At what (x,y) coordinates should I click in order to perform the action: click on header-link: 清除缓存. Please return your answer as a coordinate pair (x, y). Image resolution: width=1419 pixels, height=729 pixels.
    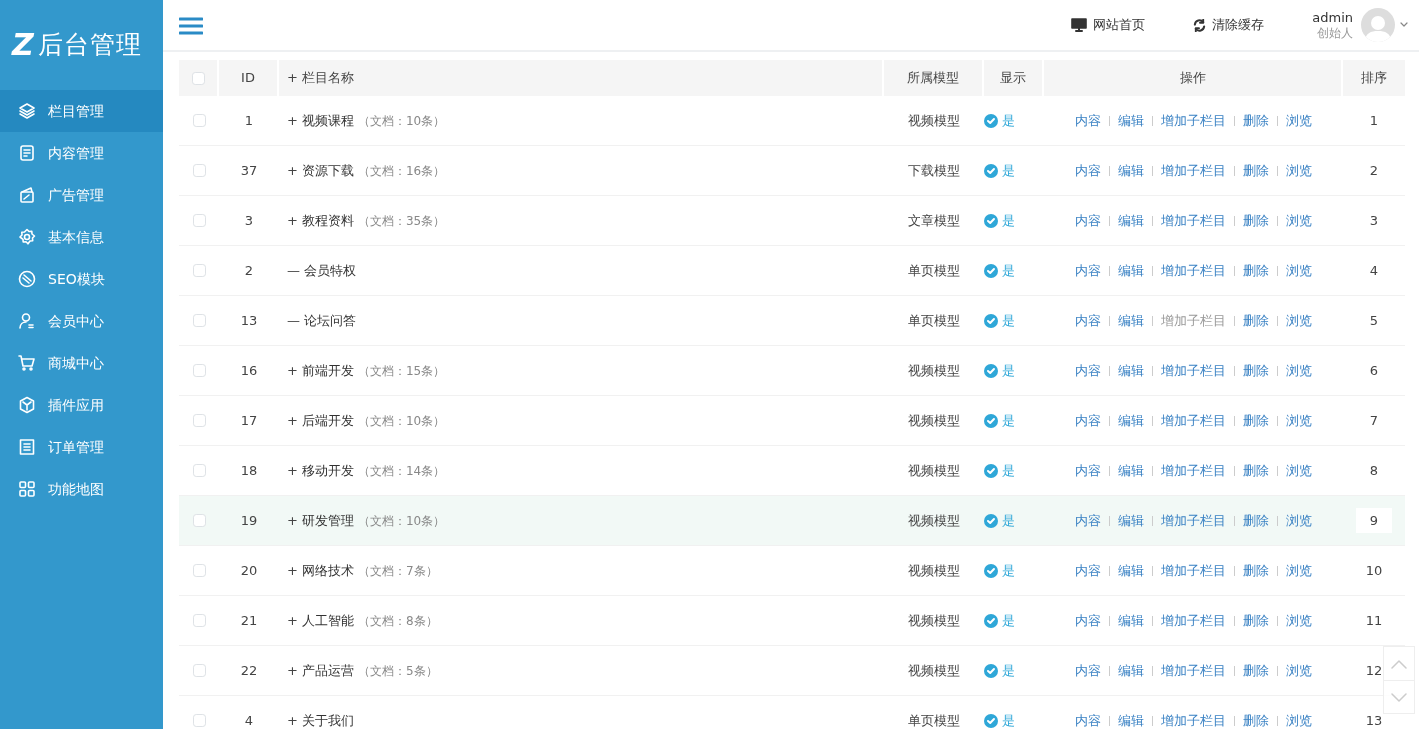
    Looking at the image, I should click on (1229, 25).